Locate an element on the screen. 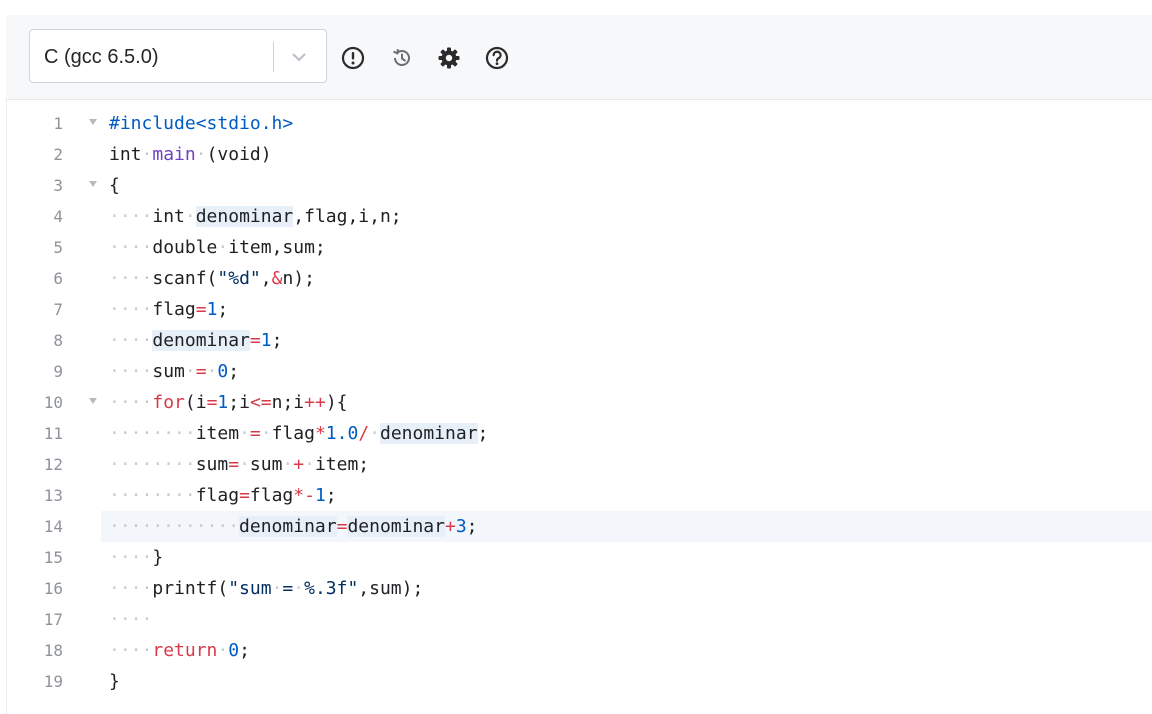 The width and height of the screenshot is (1152, 714). history-icon is located at coordinates (402, 58).